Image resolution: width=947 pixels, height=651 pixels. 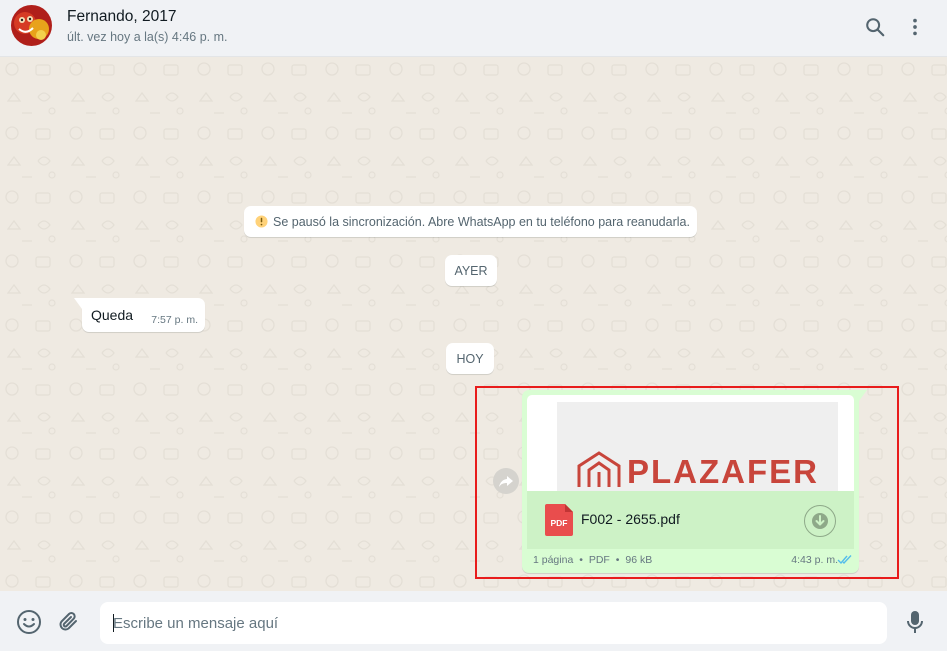 I want to click on emoji-icon, so click(x=29, y=622).